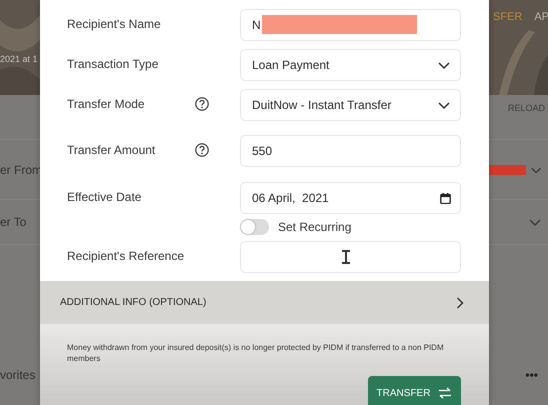  I want to click on input-field: 550, so click(350, 151).